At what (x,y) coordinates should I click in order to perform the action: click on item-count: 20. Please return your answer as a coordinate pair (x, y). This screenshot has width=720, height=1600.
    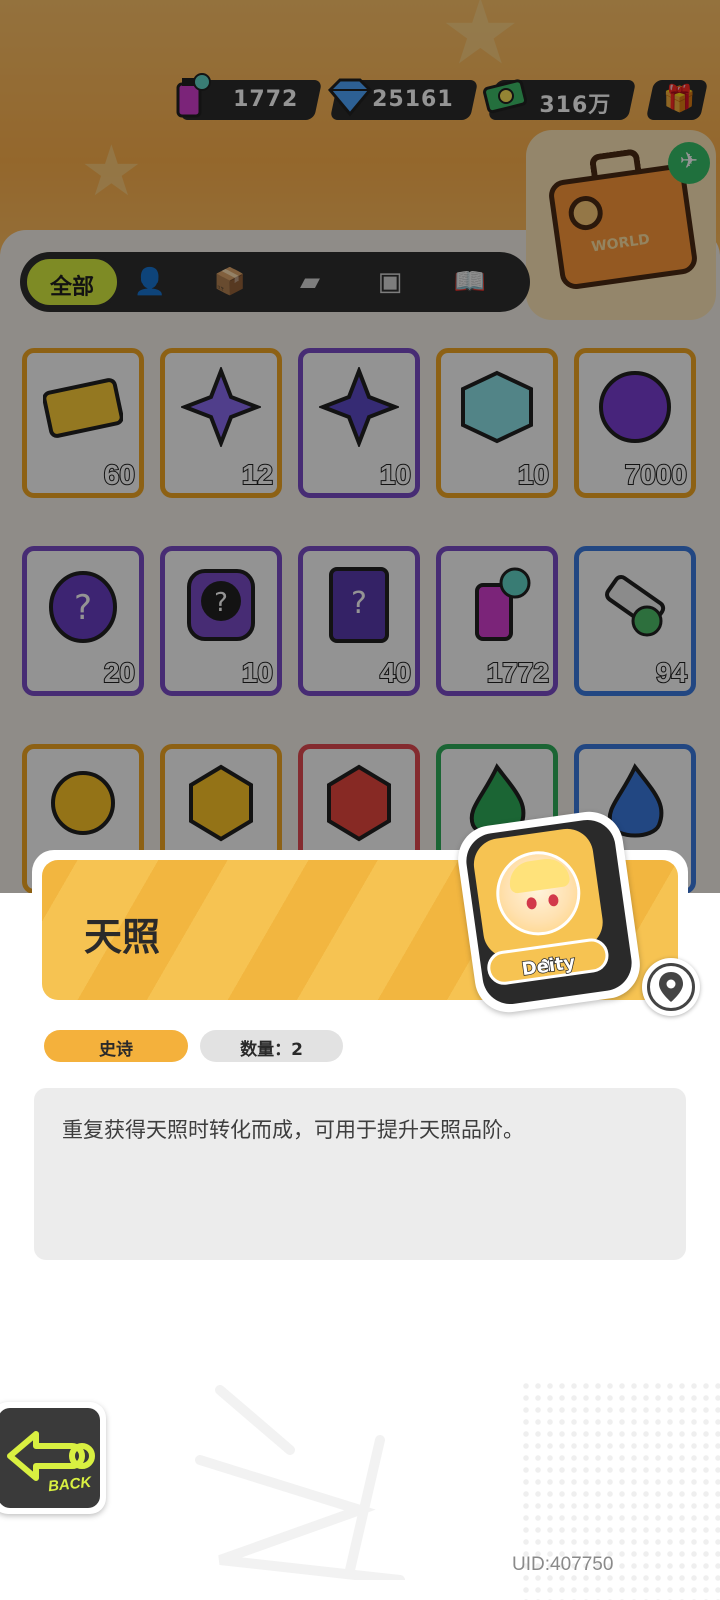
    Looking at the image, I should click on (119, 672).